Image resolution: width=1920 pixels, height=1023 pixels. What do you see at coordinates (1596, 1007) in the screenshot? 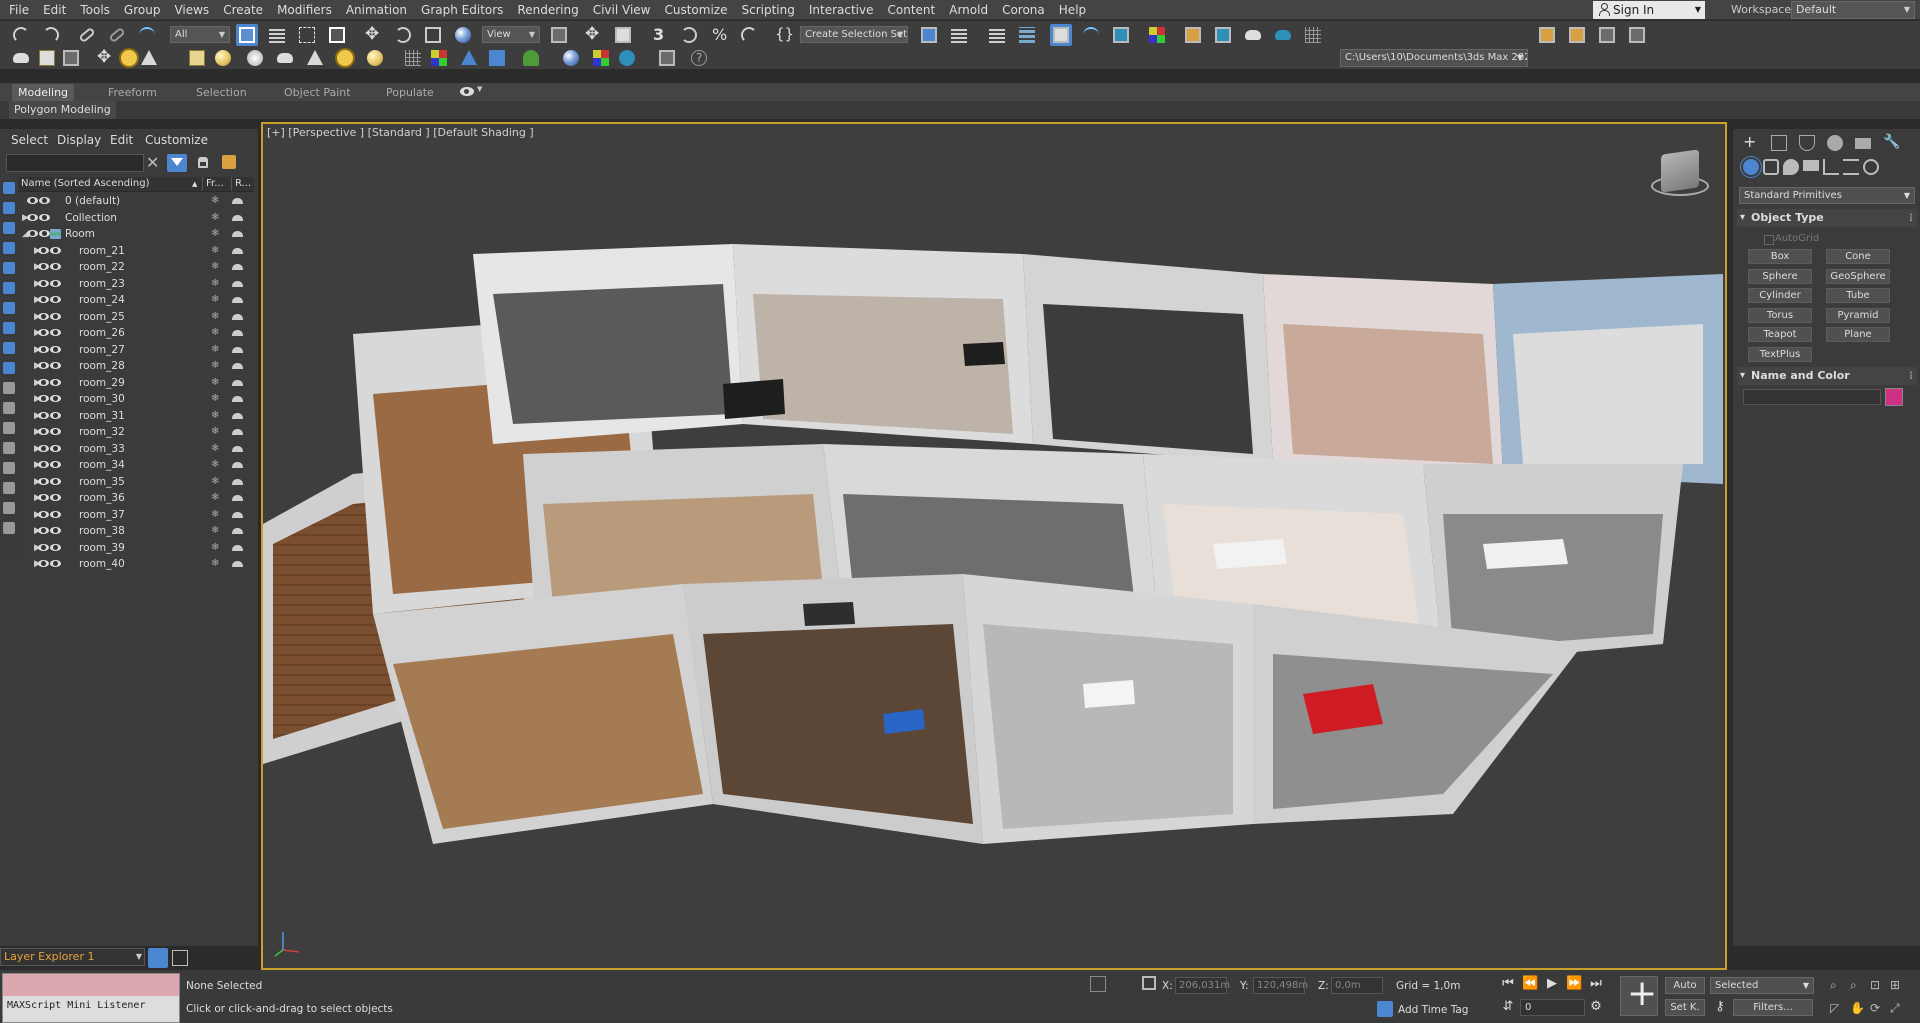
I see `time-config-icon: ⚙` at bounding box center [1596, 1007].